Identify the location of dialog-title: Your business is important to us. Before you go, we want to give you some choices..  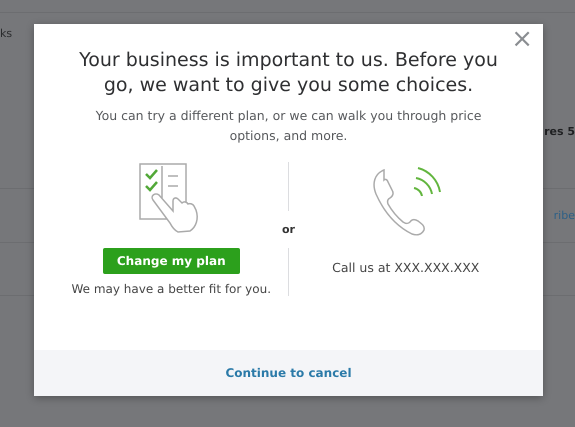
(288, 73).